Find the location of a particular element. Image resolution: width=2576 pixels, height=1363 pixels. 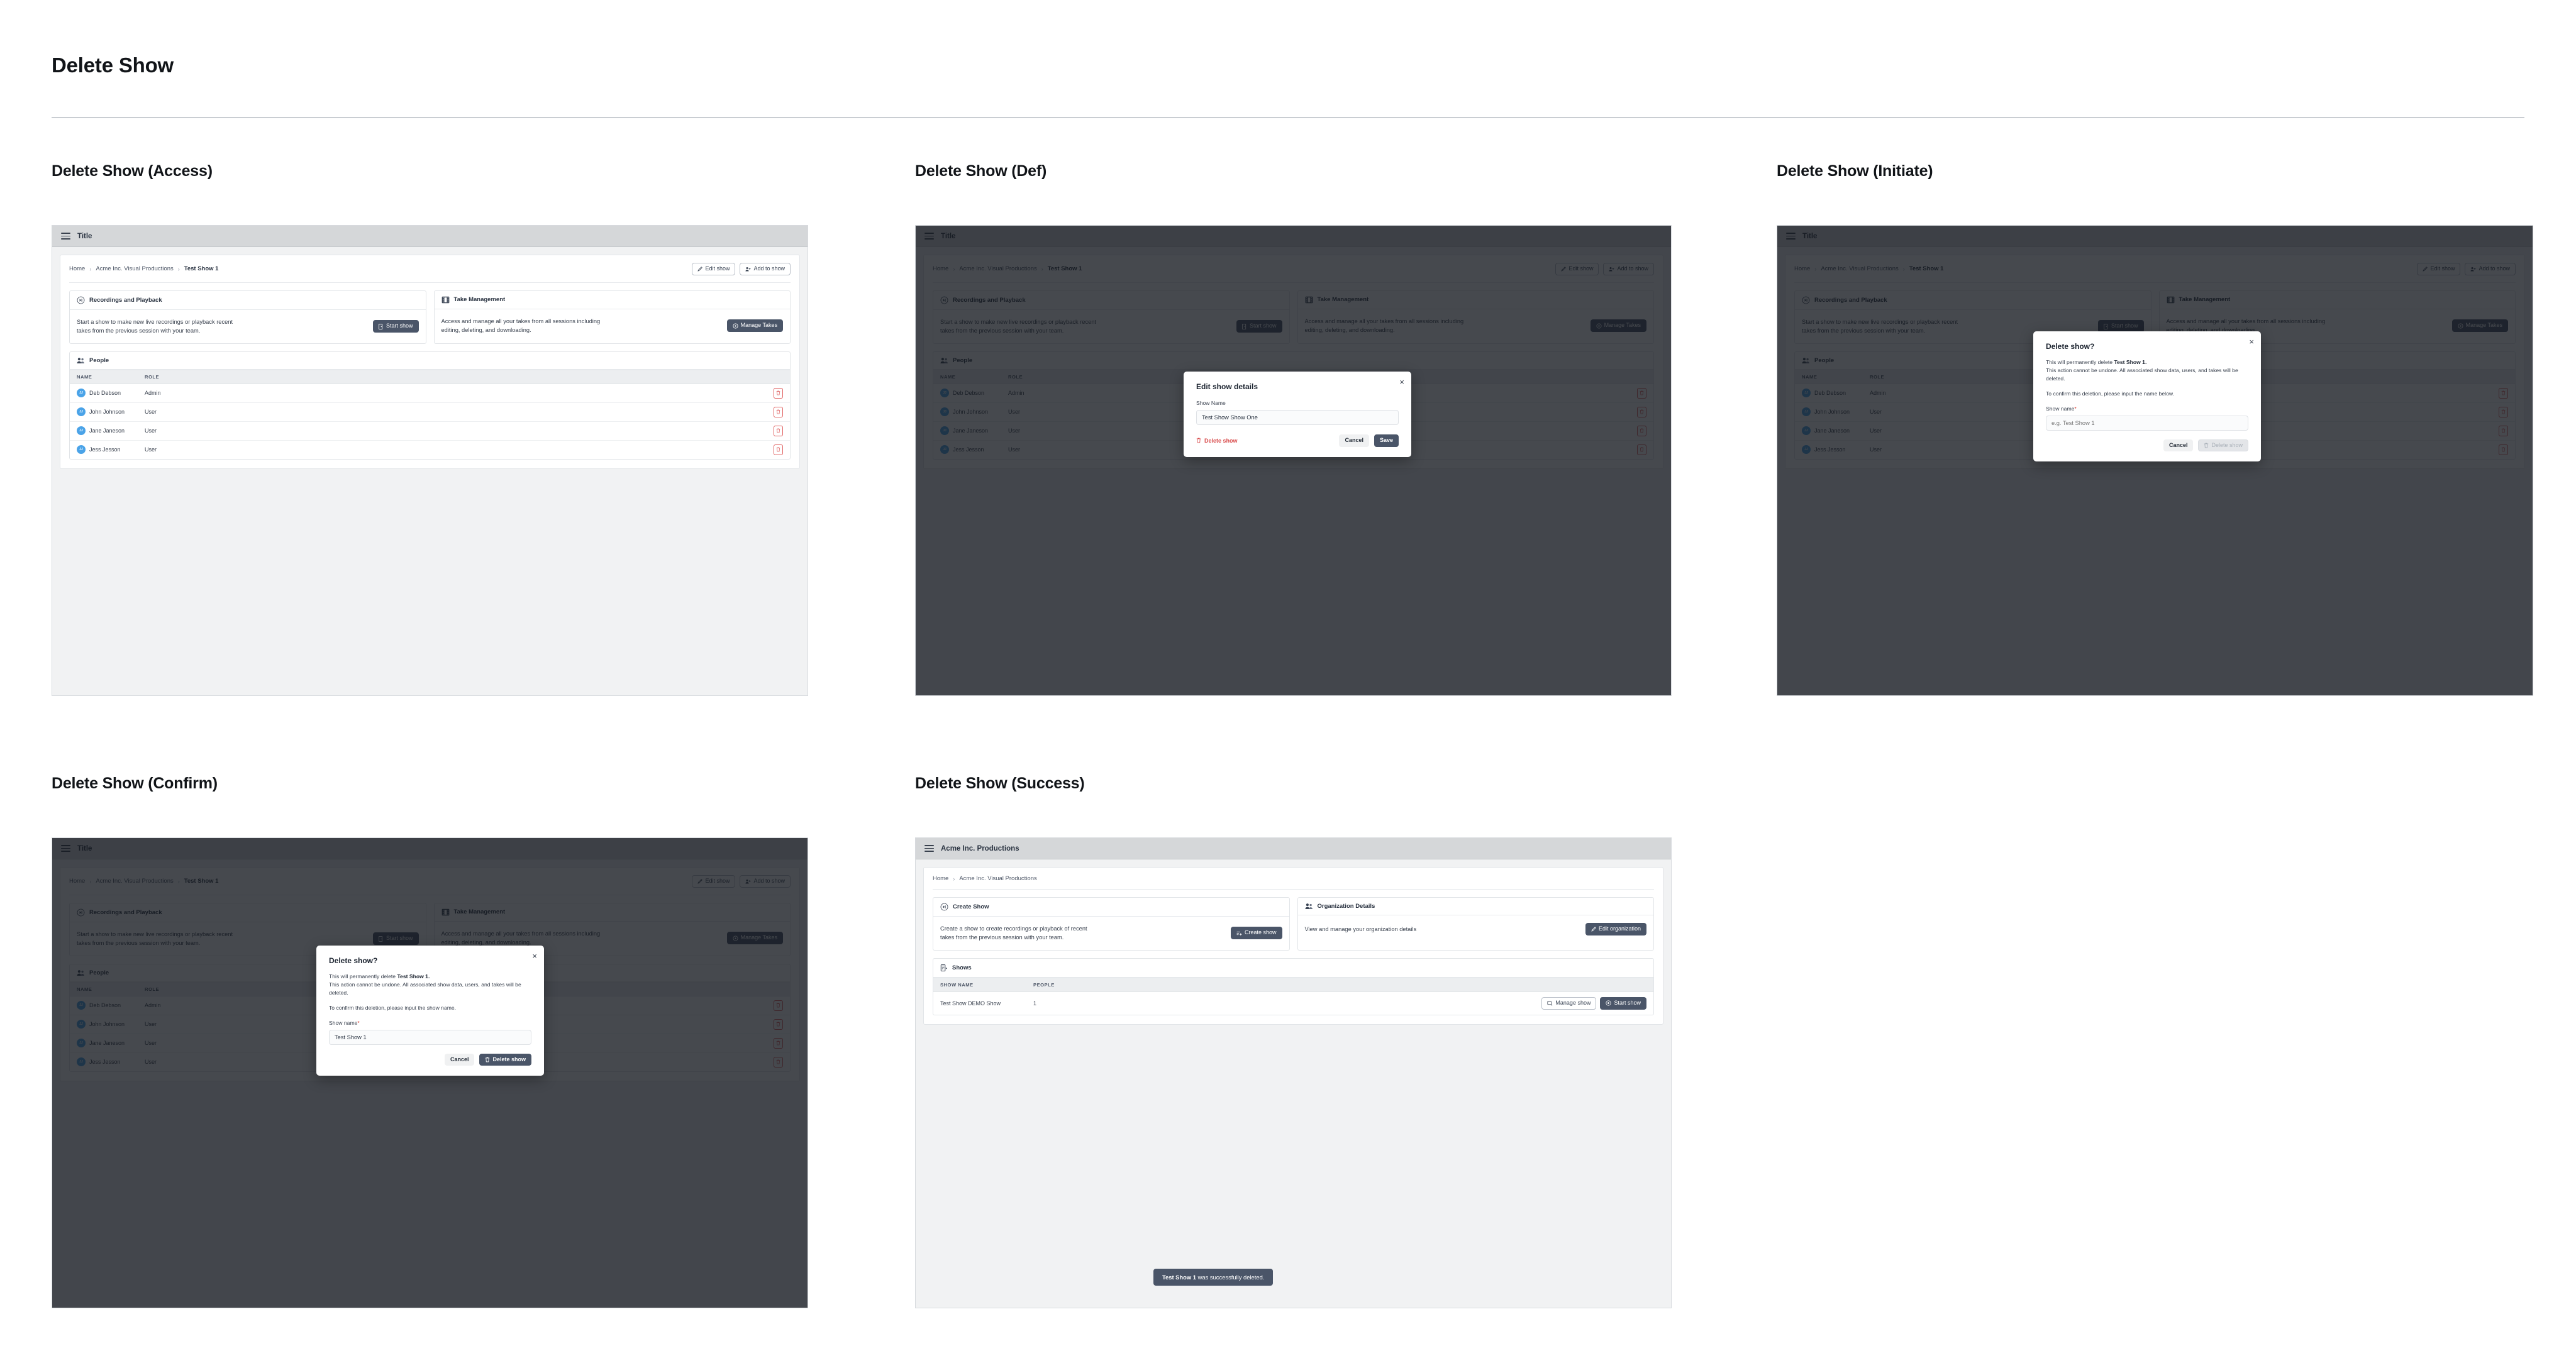

organization-card-header: Organization Details is located at coordinates (1475, 906).